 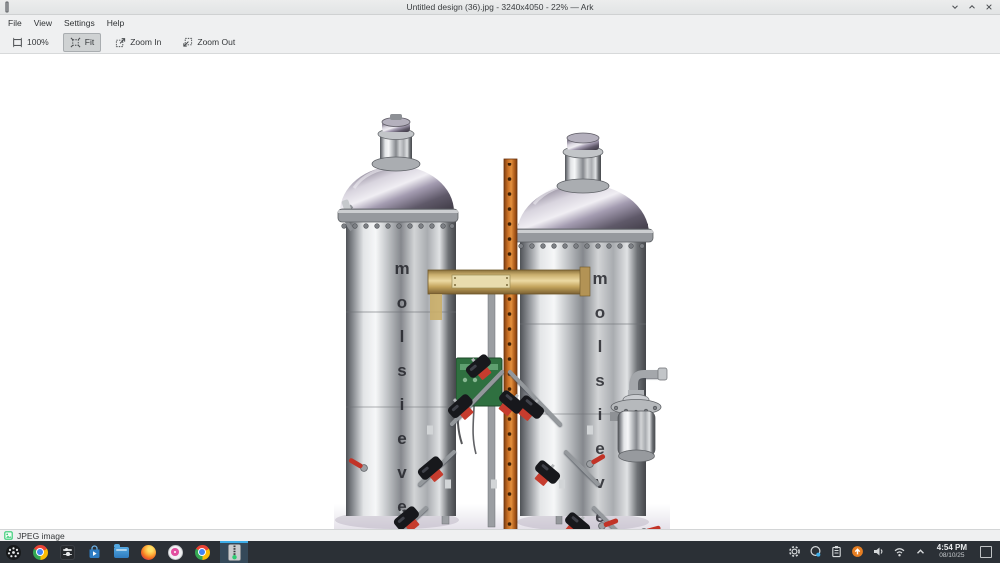 I want to click on media-app-launcher, so click(x=175, y=552).